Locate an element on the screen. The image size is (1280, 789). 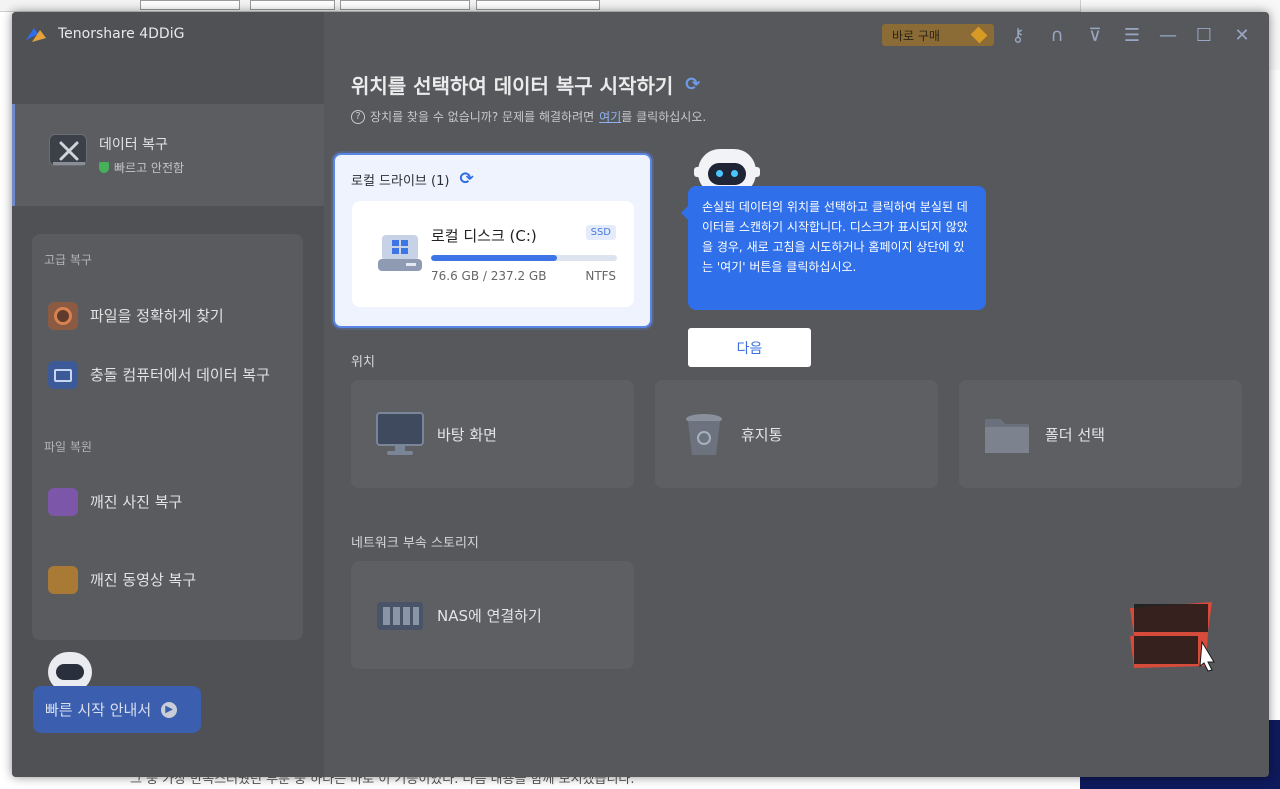
app-brand: Tenorshare 4DDiG is located at coordinates (104, 34).